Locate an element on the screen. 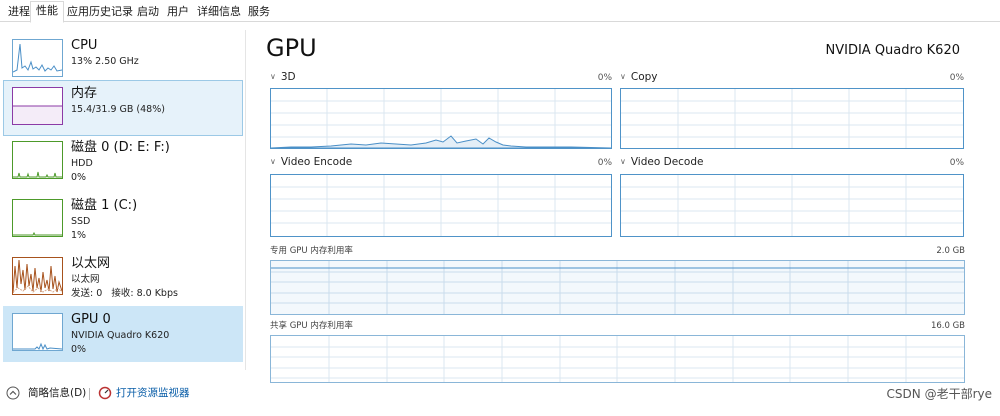  engine-graph-copy-plot is located at coordinates (792, 118).